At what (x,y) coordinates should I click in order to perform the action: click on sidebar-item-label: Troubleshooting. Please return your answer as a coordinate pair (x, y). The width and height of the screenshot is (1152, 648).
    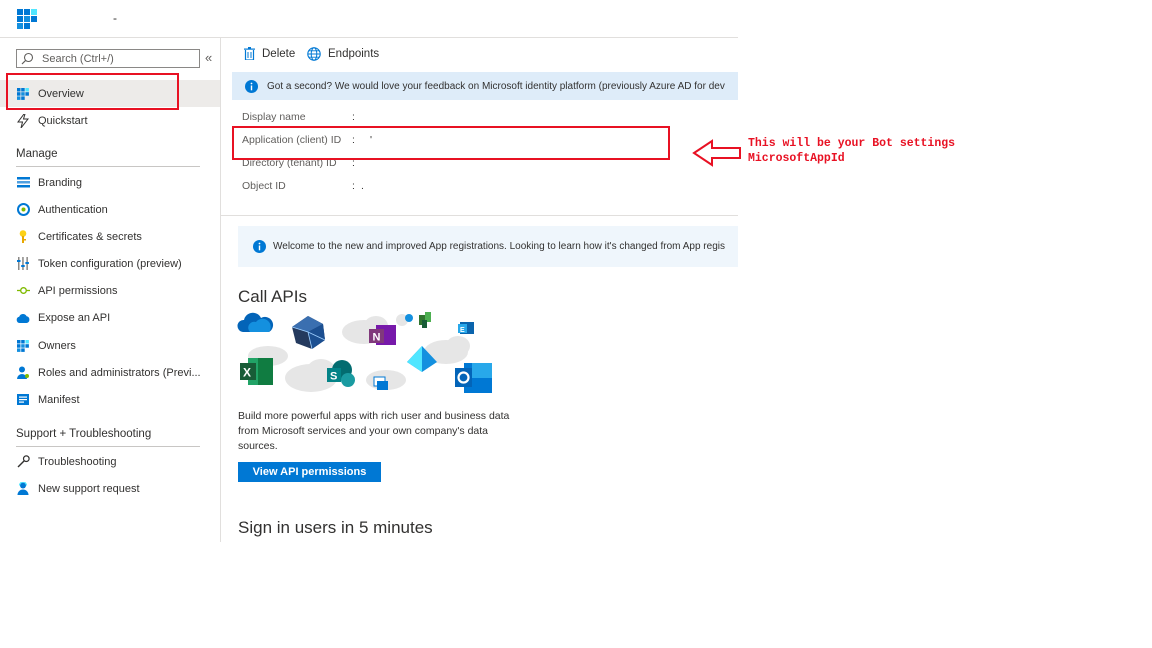
    Looking at the image, I should click on (77, 461).